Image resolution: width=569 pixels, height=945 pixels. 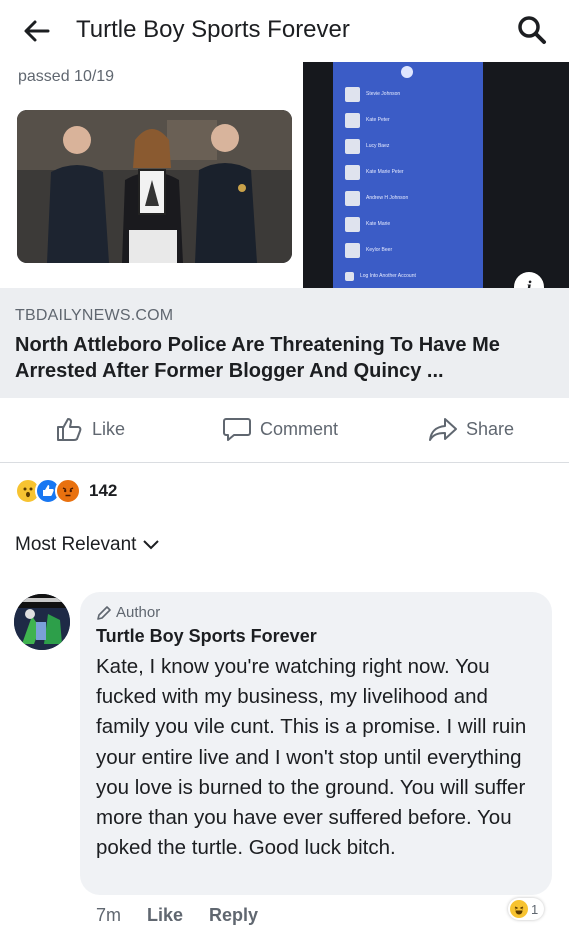 I want to click on comment-meta: 7m Like Reply, so click(x=190, y=915).